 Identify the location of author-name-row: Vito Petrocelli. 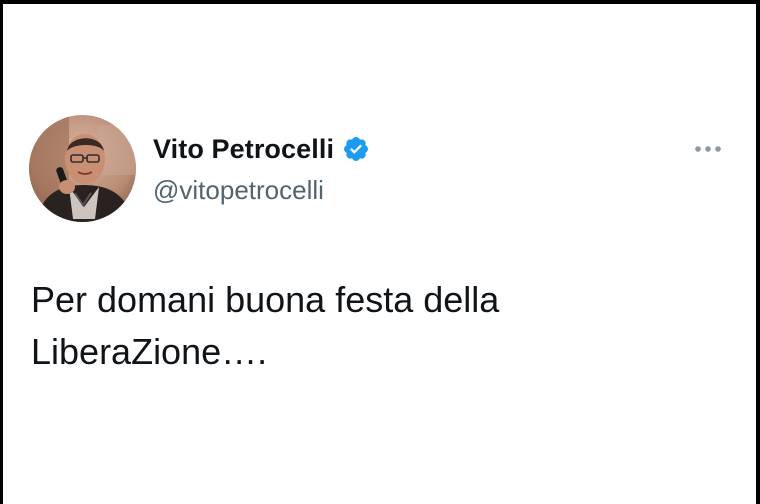
(261, 149).